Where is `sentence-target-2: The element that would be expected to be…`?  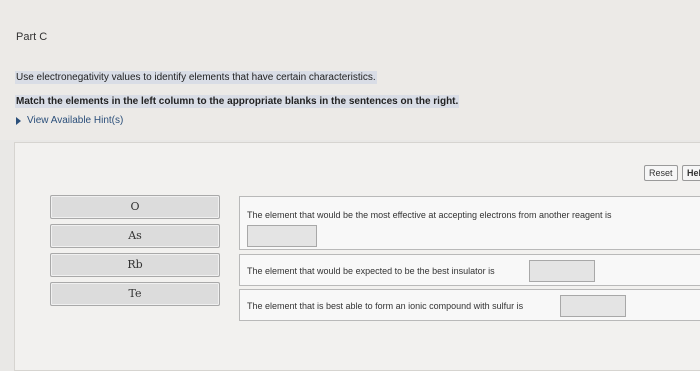 sentence-target-2: The element that would be expected to be… is located at coordinates (469, 270).